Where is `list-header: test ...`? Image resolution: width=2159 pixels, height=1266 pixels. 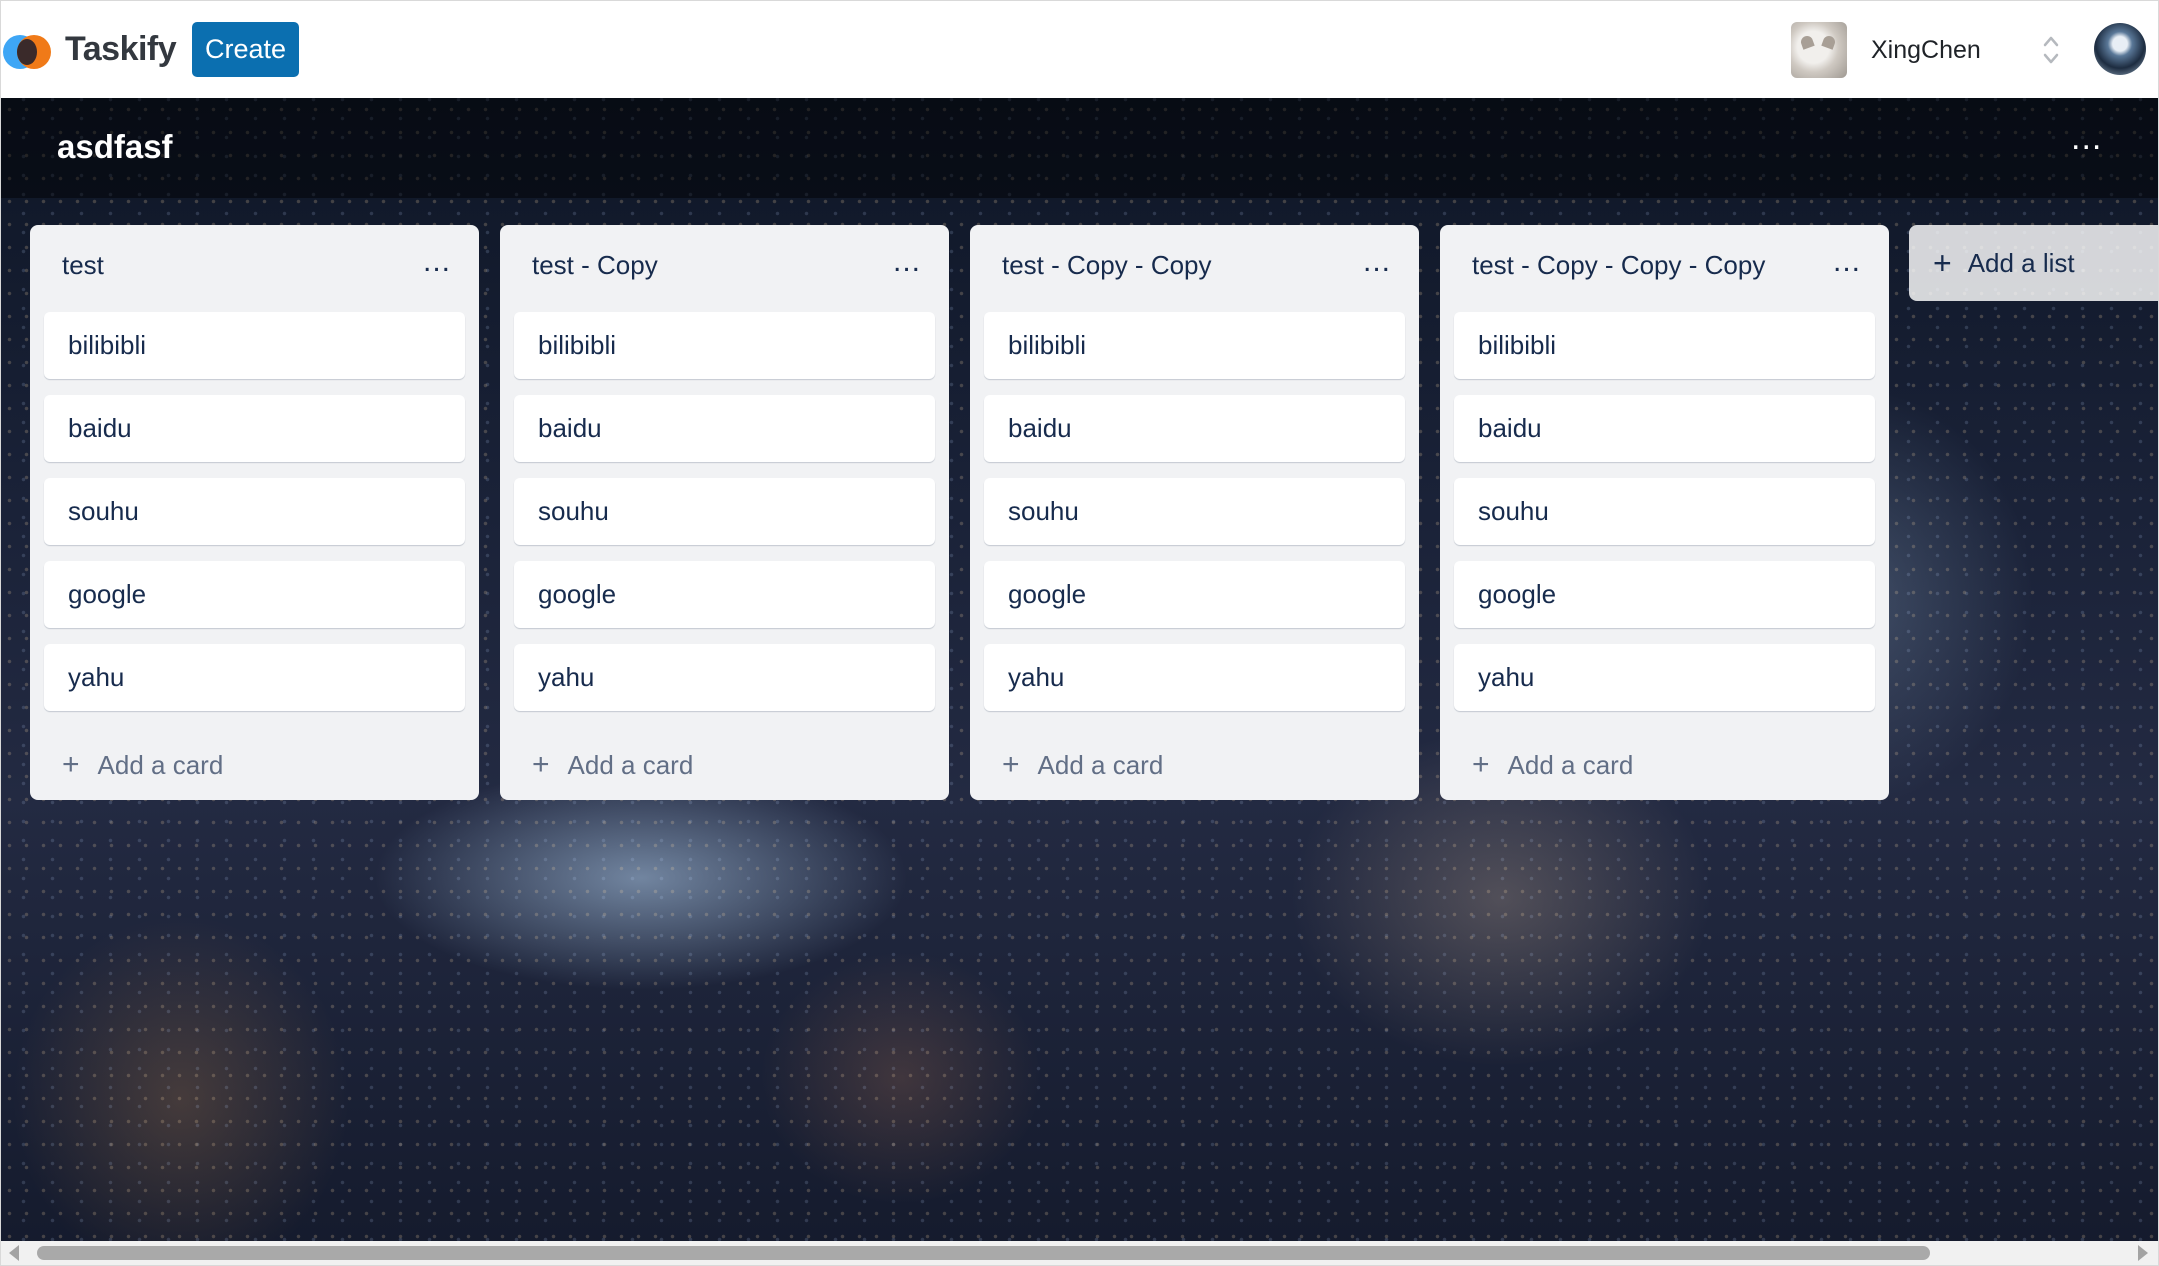 list-header: test ... is located at coordinates (254, 265).